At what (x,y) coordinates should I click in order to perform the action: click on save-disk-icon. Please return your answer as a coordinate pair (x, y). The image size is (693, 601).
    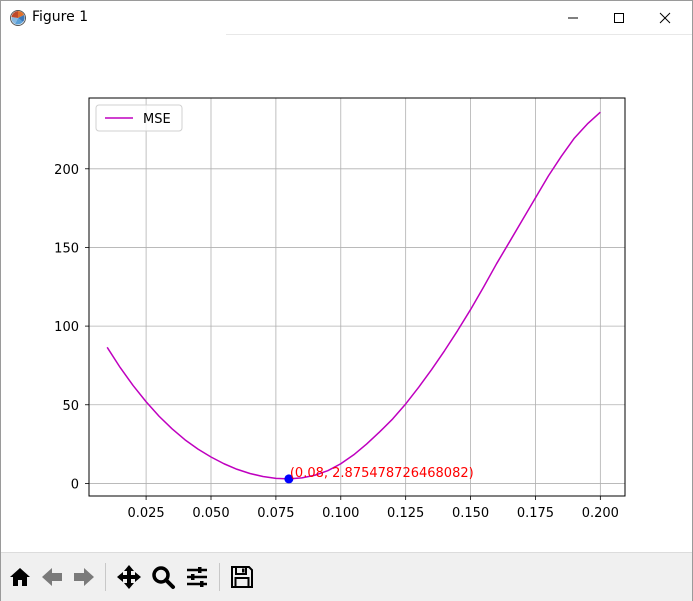
    Looking at the image, I should click on (242, 577).